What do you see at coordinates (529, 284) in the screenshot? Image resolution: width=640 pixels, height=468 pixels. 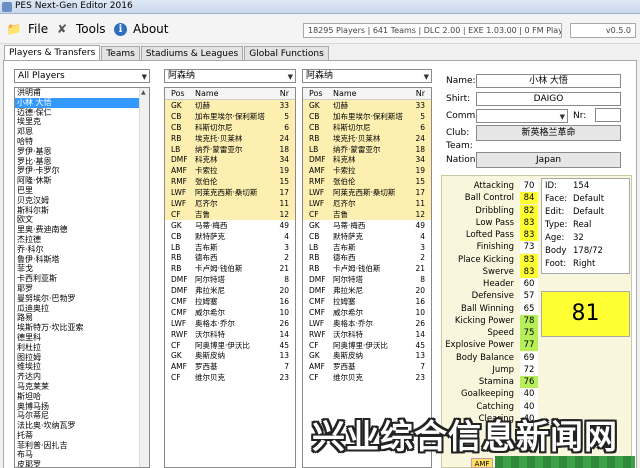 I see `stat-value: 60` at bounding box center [529, 284].